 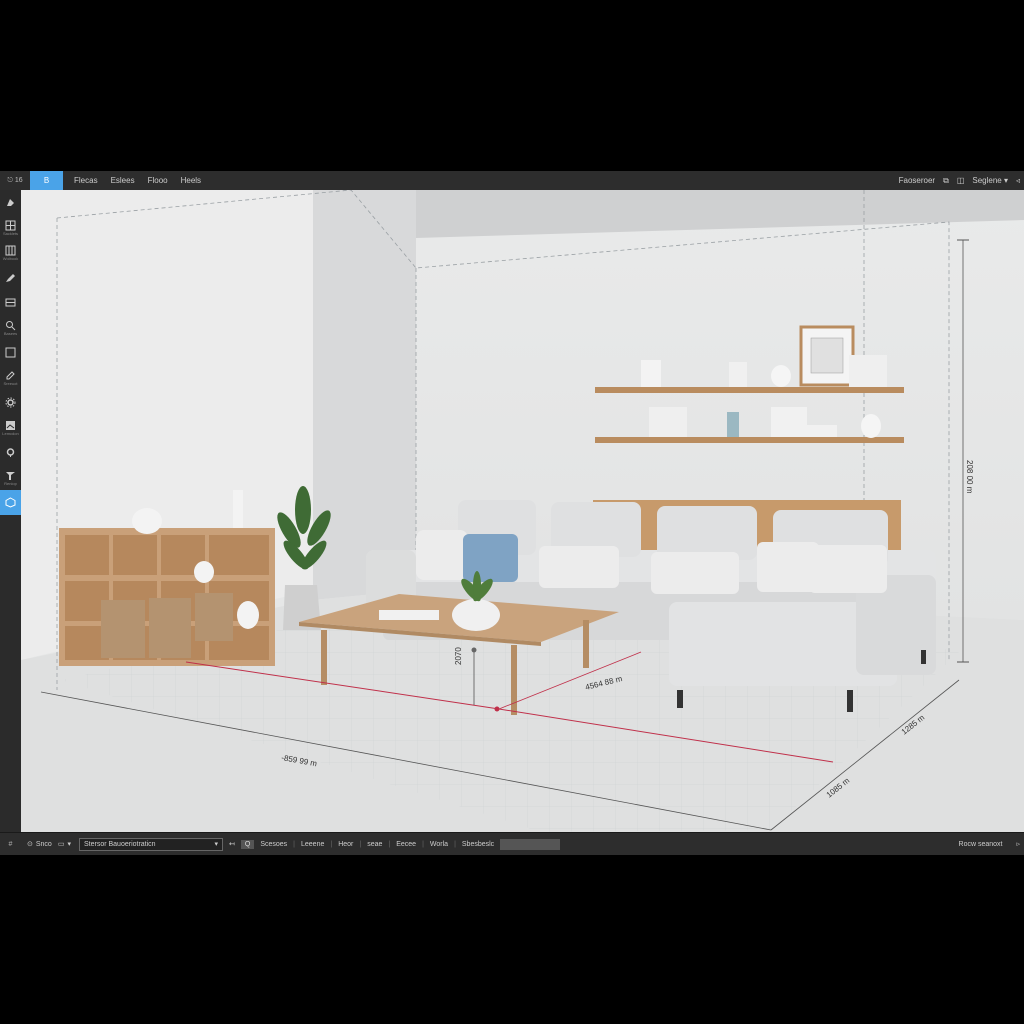 I want to click on status-item: Leeene, so click(x=312, y=844).